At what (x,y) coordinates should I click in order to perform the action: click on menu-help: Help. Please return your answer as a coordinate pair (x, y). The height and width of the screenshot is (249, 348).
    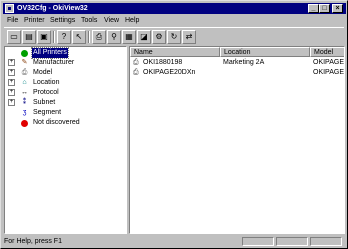
    Looking at the image, I should click on (132, 20).